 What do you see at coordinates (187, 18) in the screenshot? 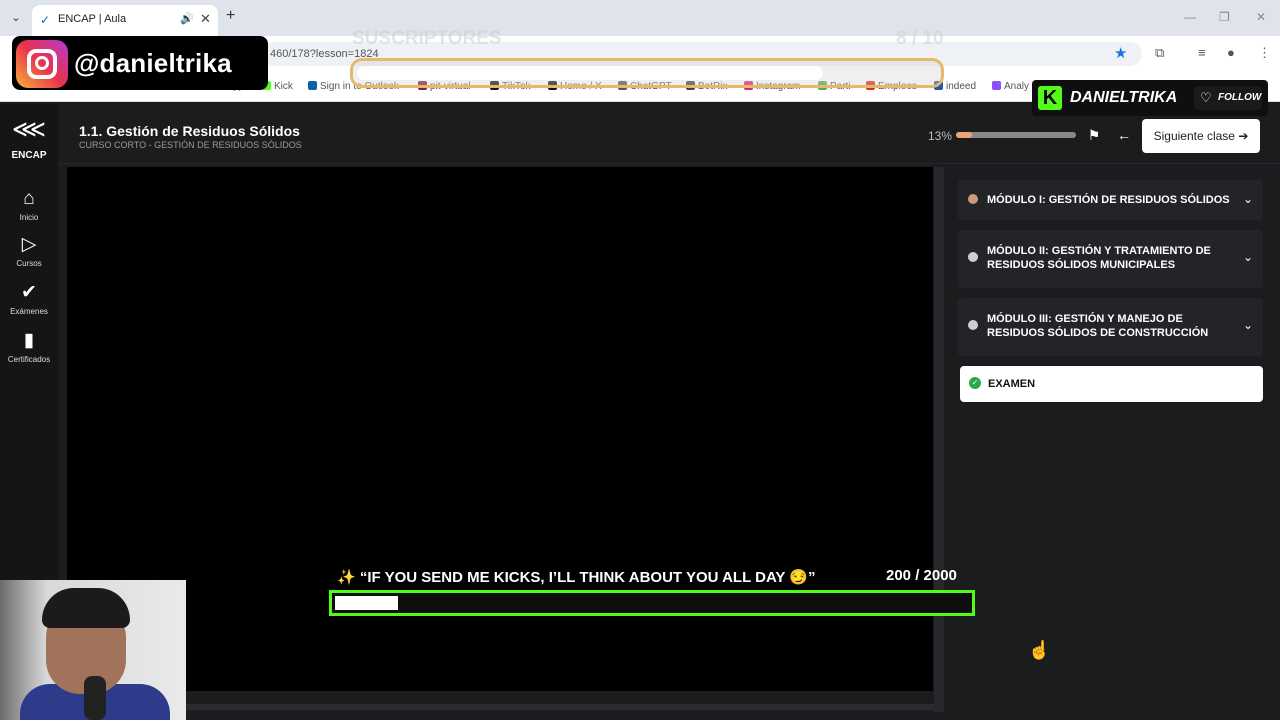
I see `tab-audio-icon: 🔊` at bounding box center [187, 18].